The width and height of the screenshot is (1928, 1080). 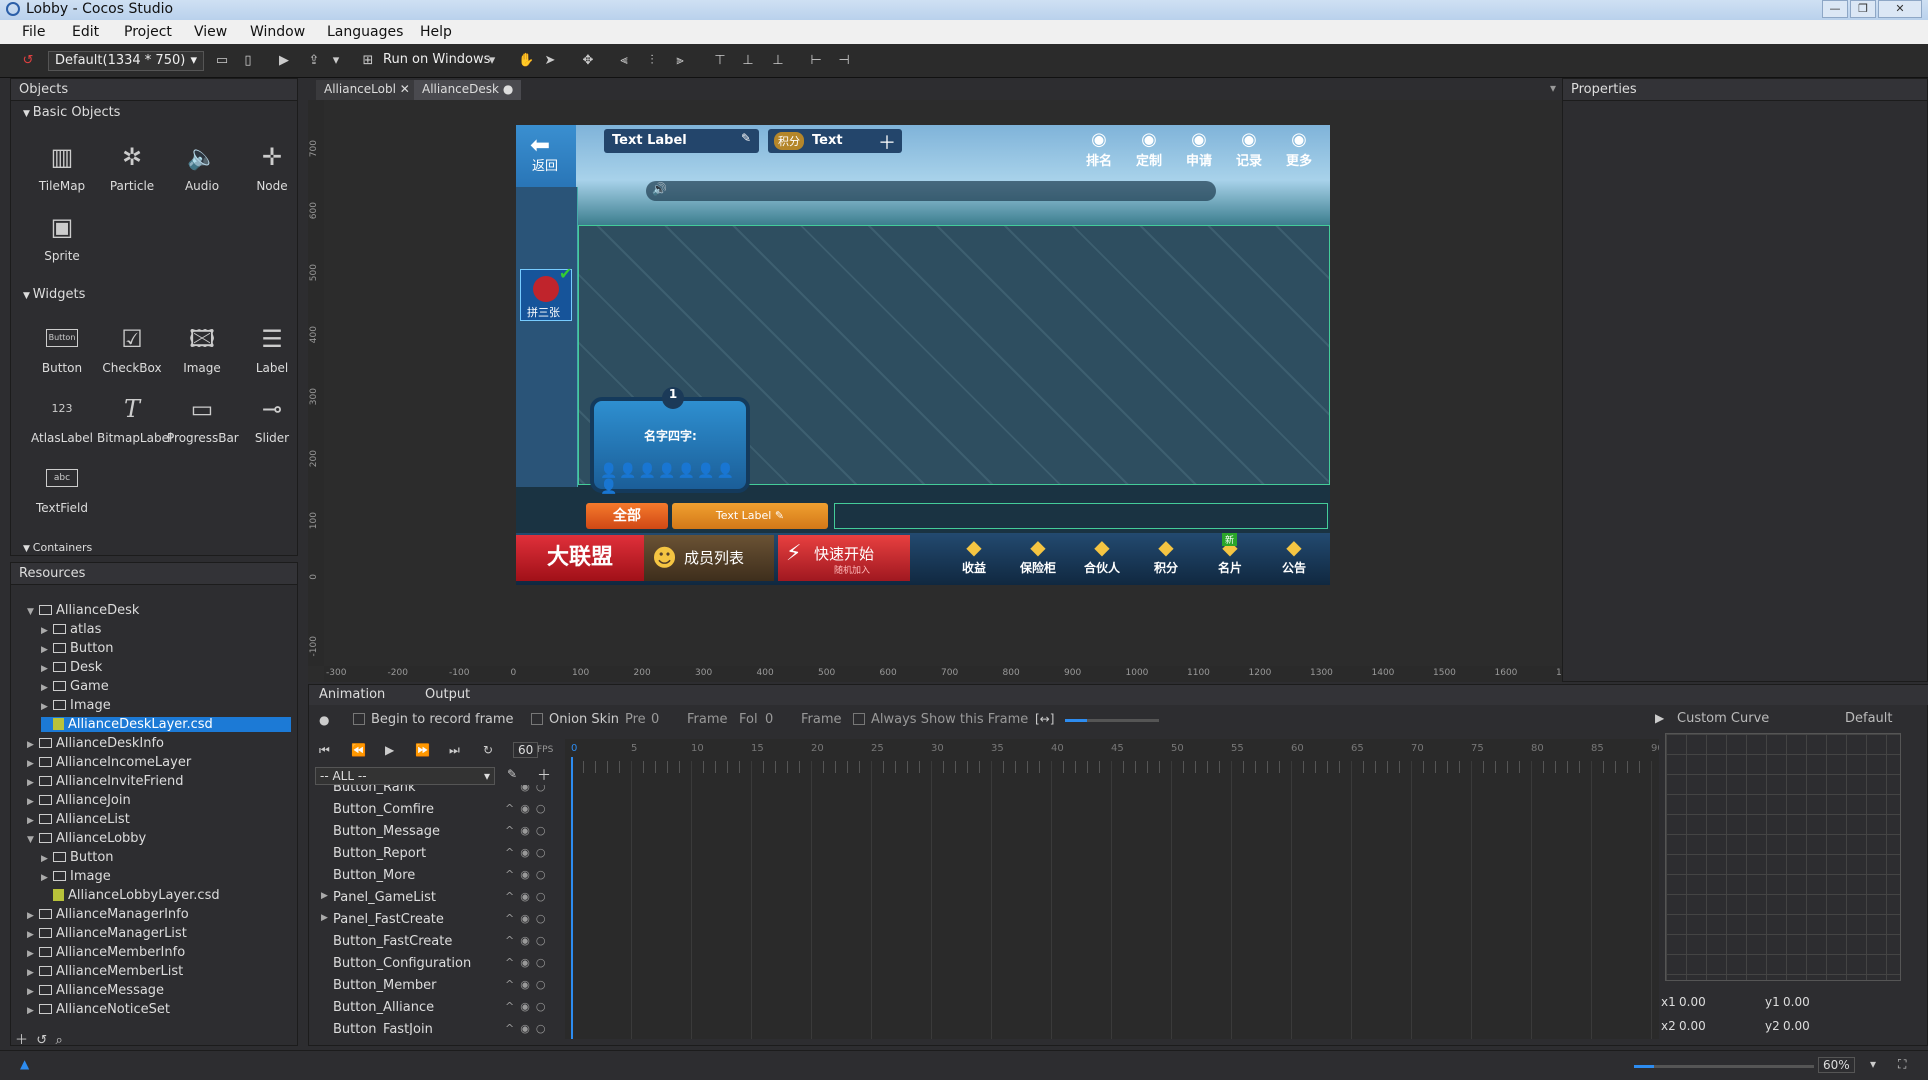 I want to click on bottom-icon-button: ◆ 积分, so click(x=1166, y=559).